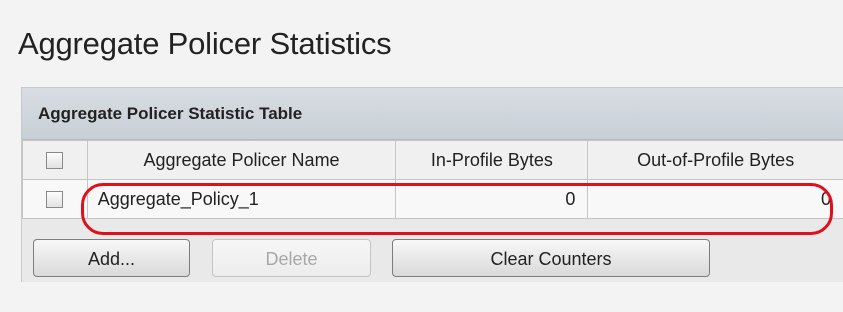 This screenshot has height=312, width=843. What do you see at coordinates (241, 160) in the screenshot?
I see `column-header-name: Aggregate Policer Name` at bounding box center [241, 160].